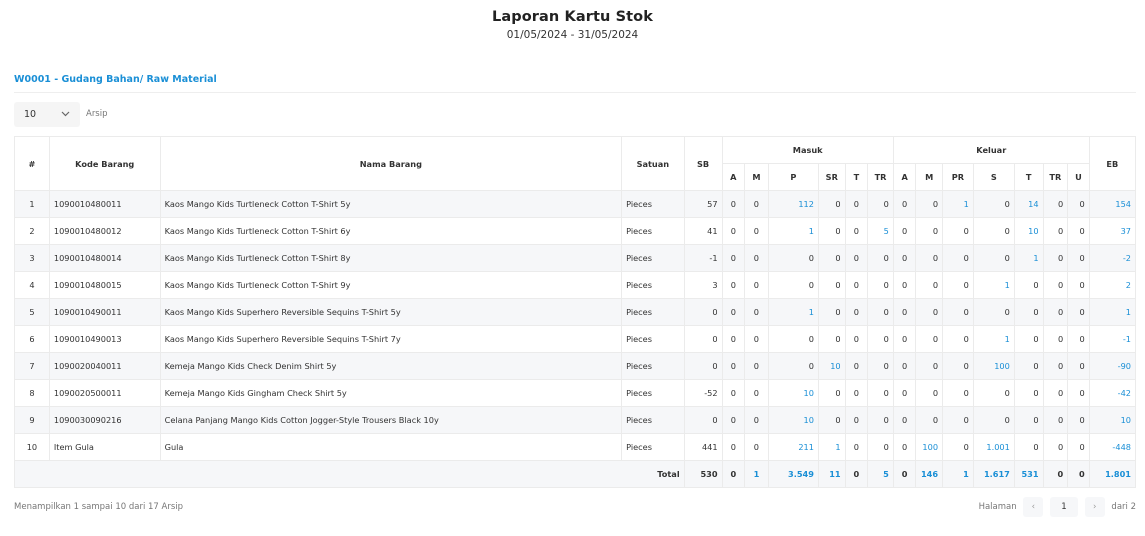 This screenshot has height=536, width=1145. I want to click on chevron-left-icon: ‹, so click(1033, 507).